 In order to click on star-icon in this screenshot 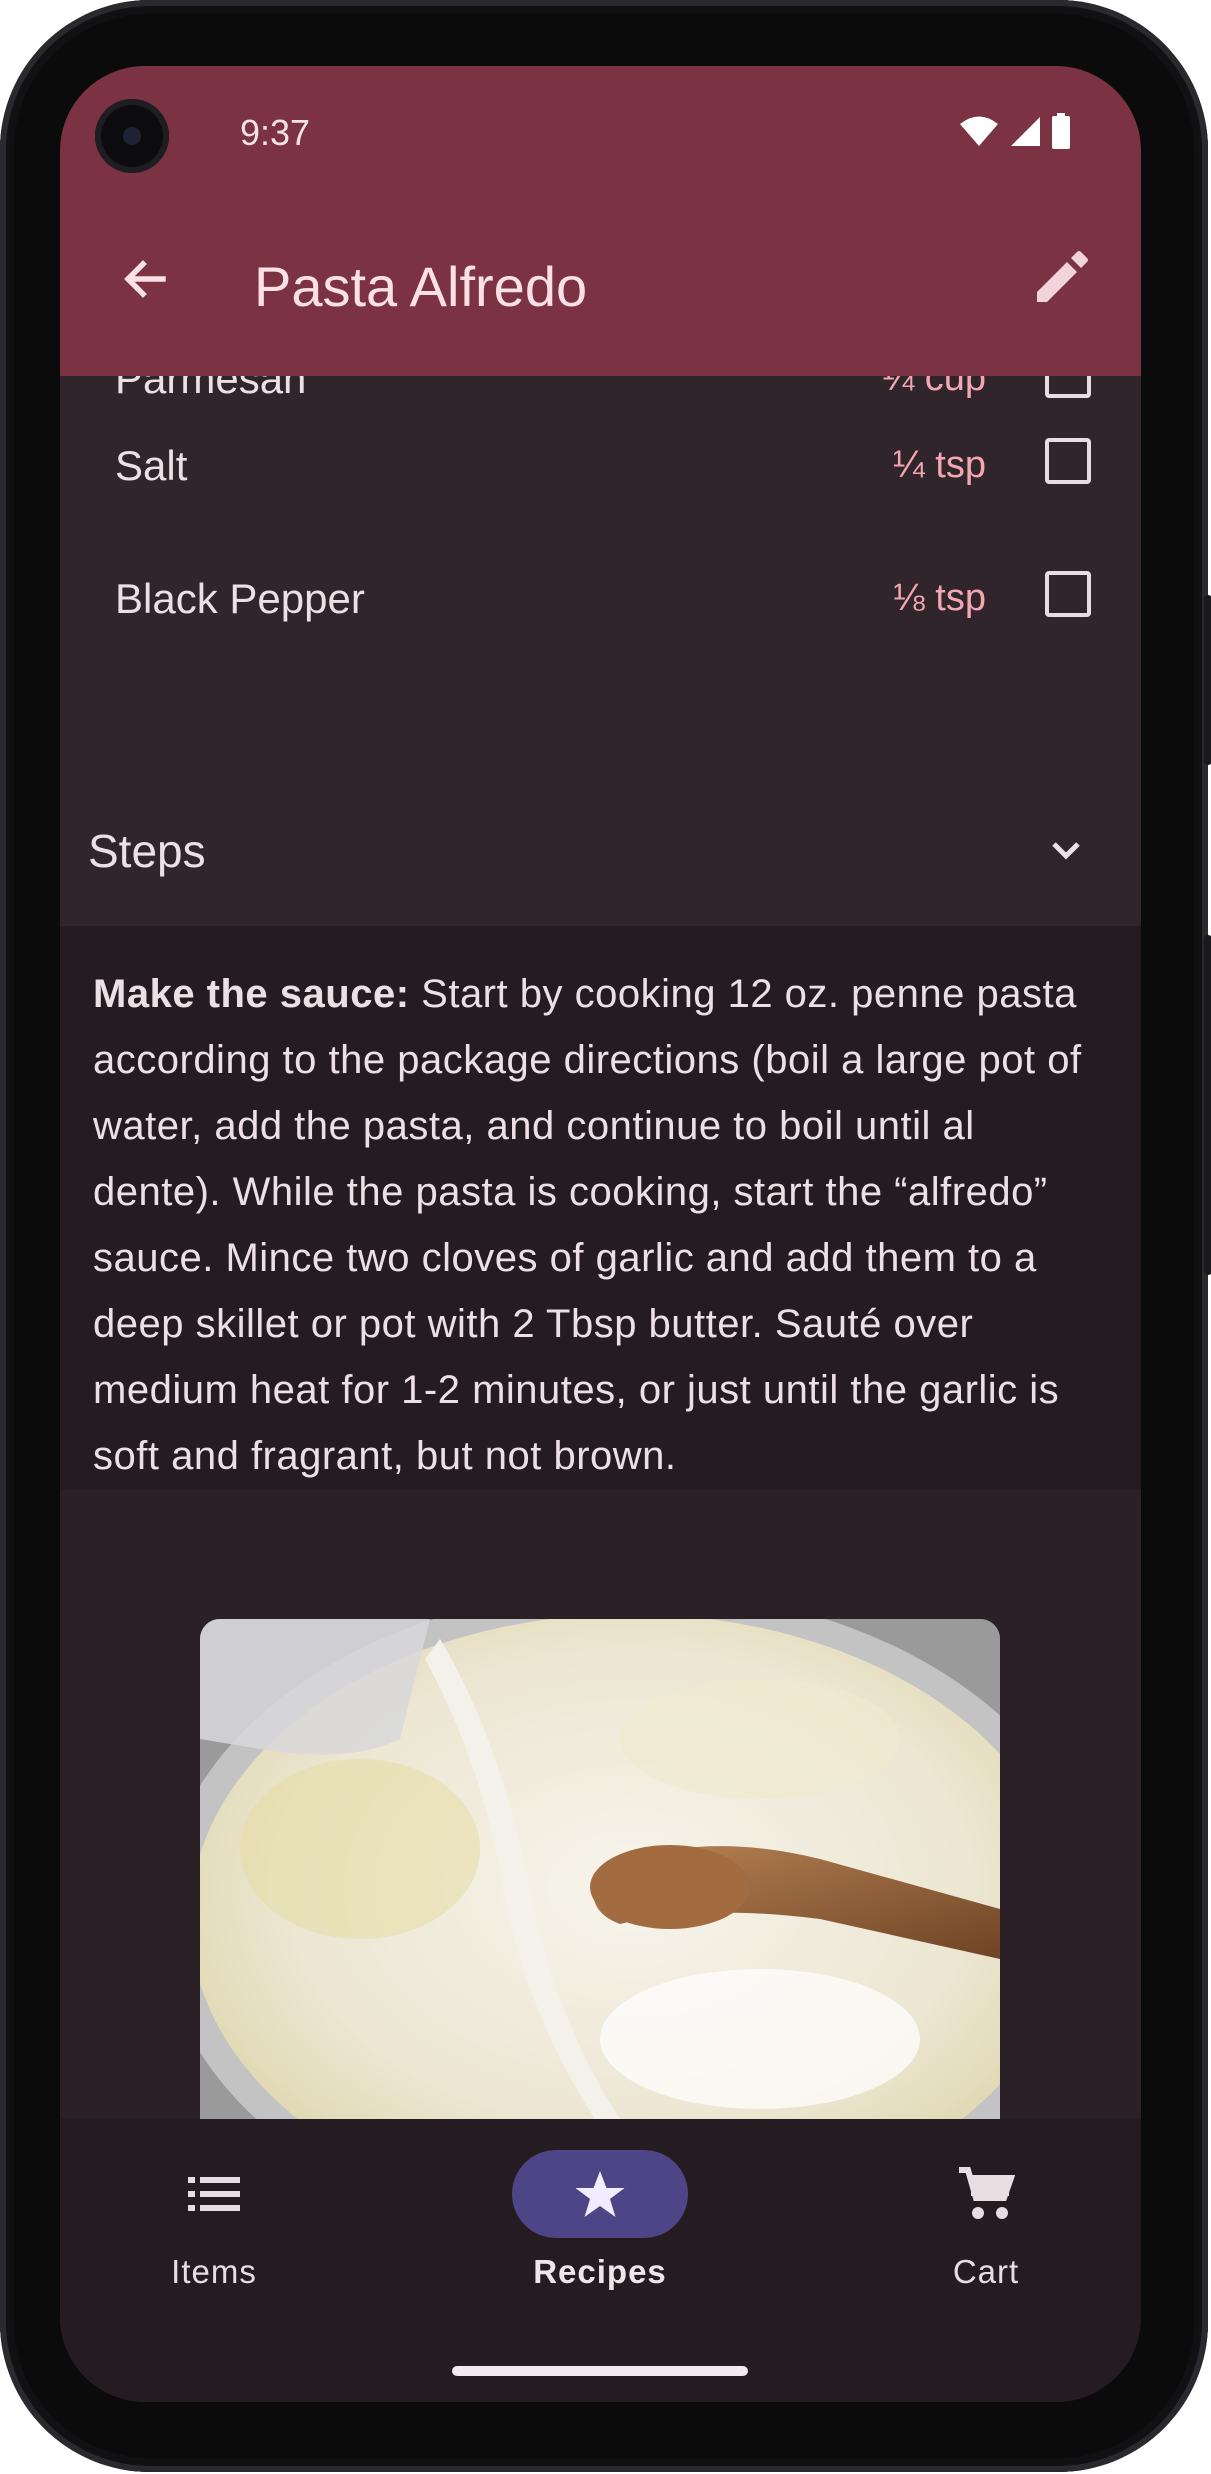, I will do `click(600, 2194)`.